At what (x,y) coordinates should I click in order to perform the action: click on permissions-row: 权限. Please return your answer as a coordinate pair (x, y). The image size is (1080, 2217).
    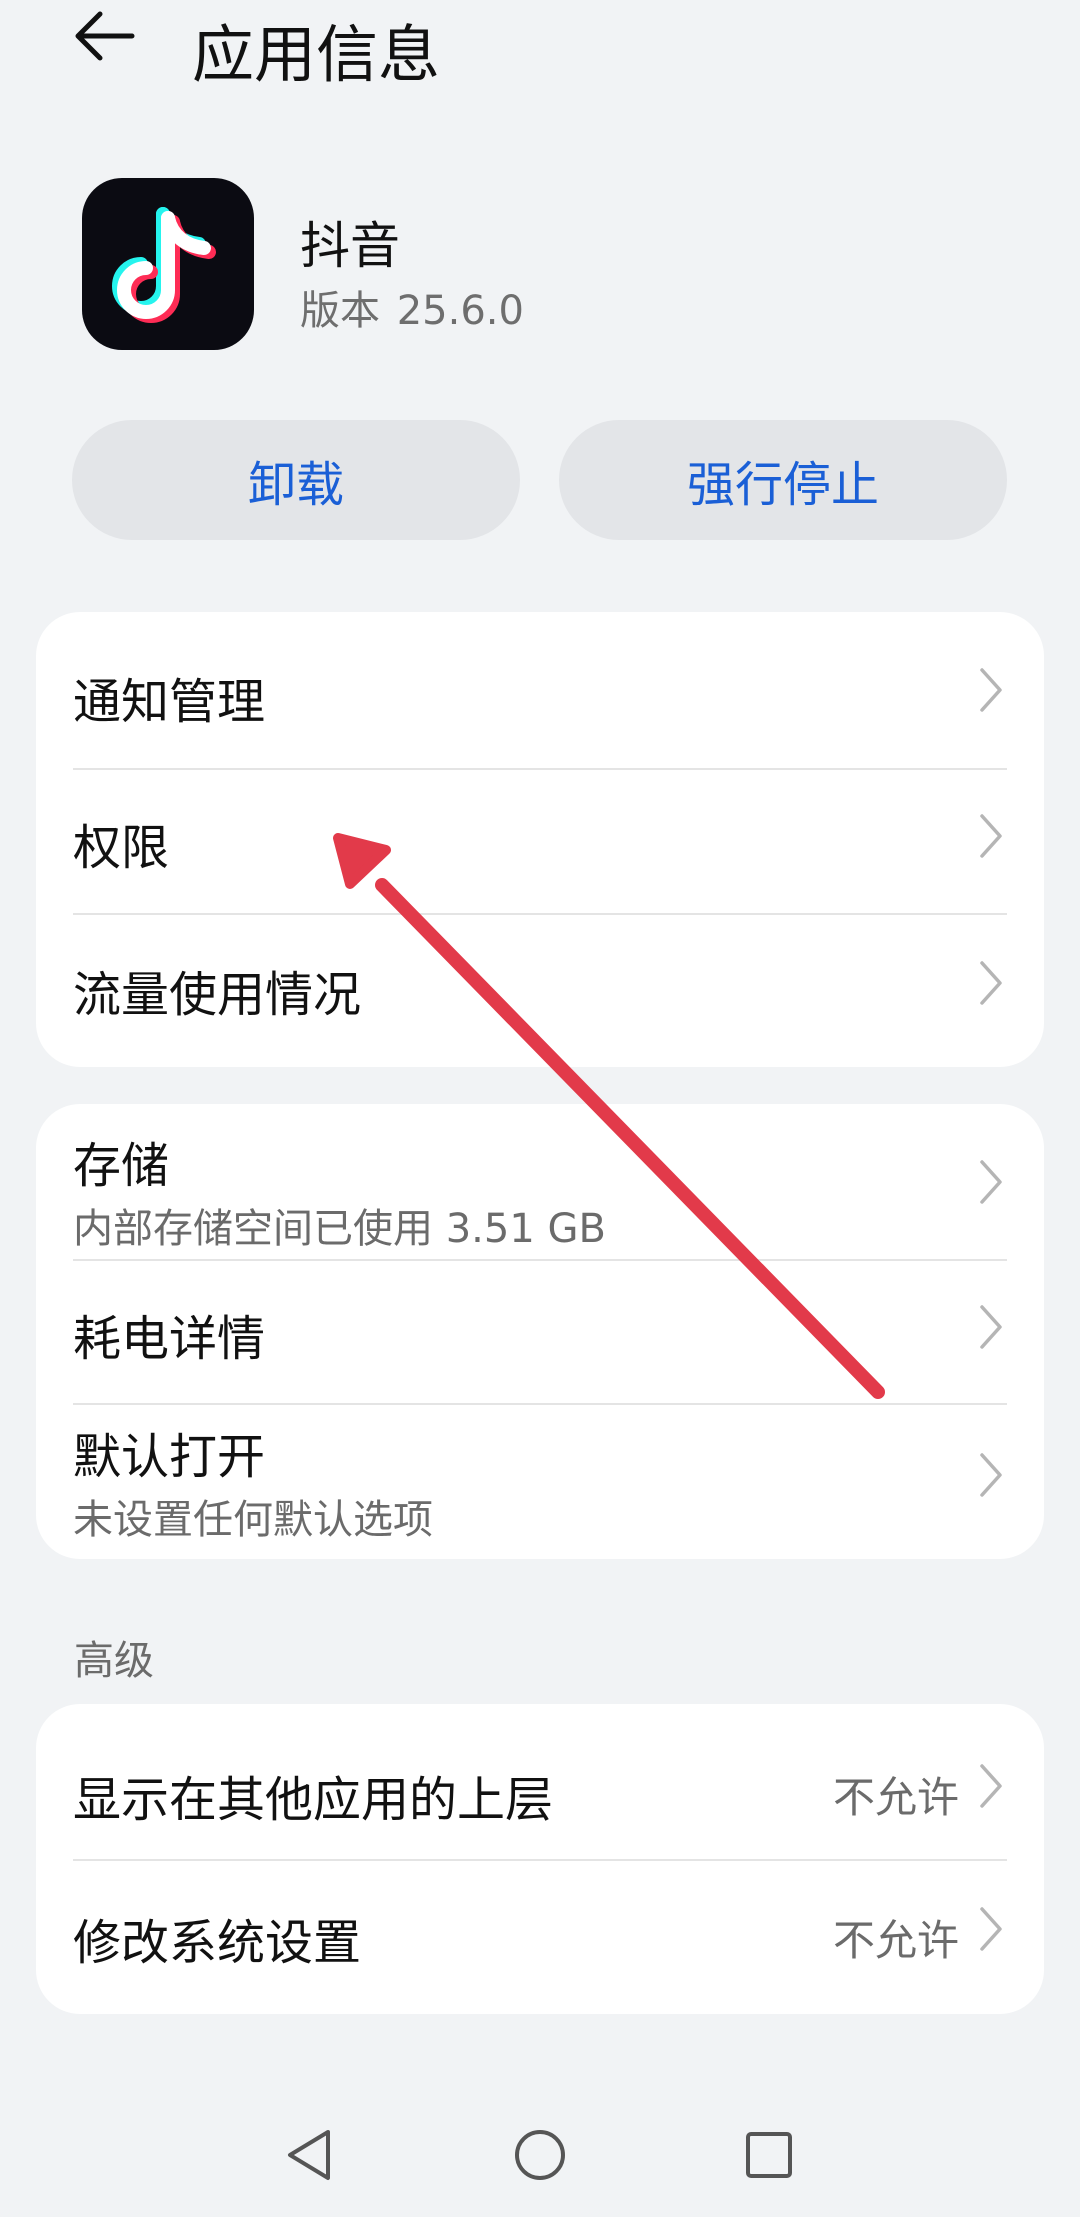
    Looking at the image, I should click on (540, 841).